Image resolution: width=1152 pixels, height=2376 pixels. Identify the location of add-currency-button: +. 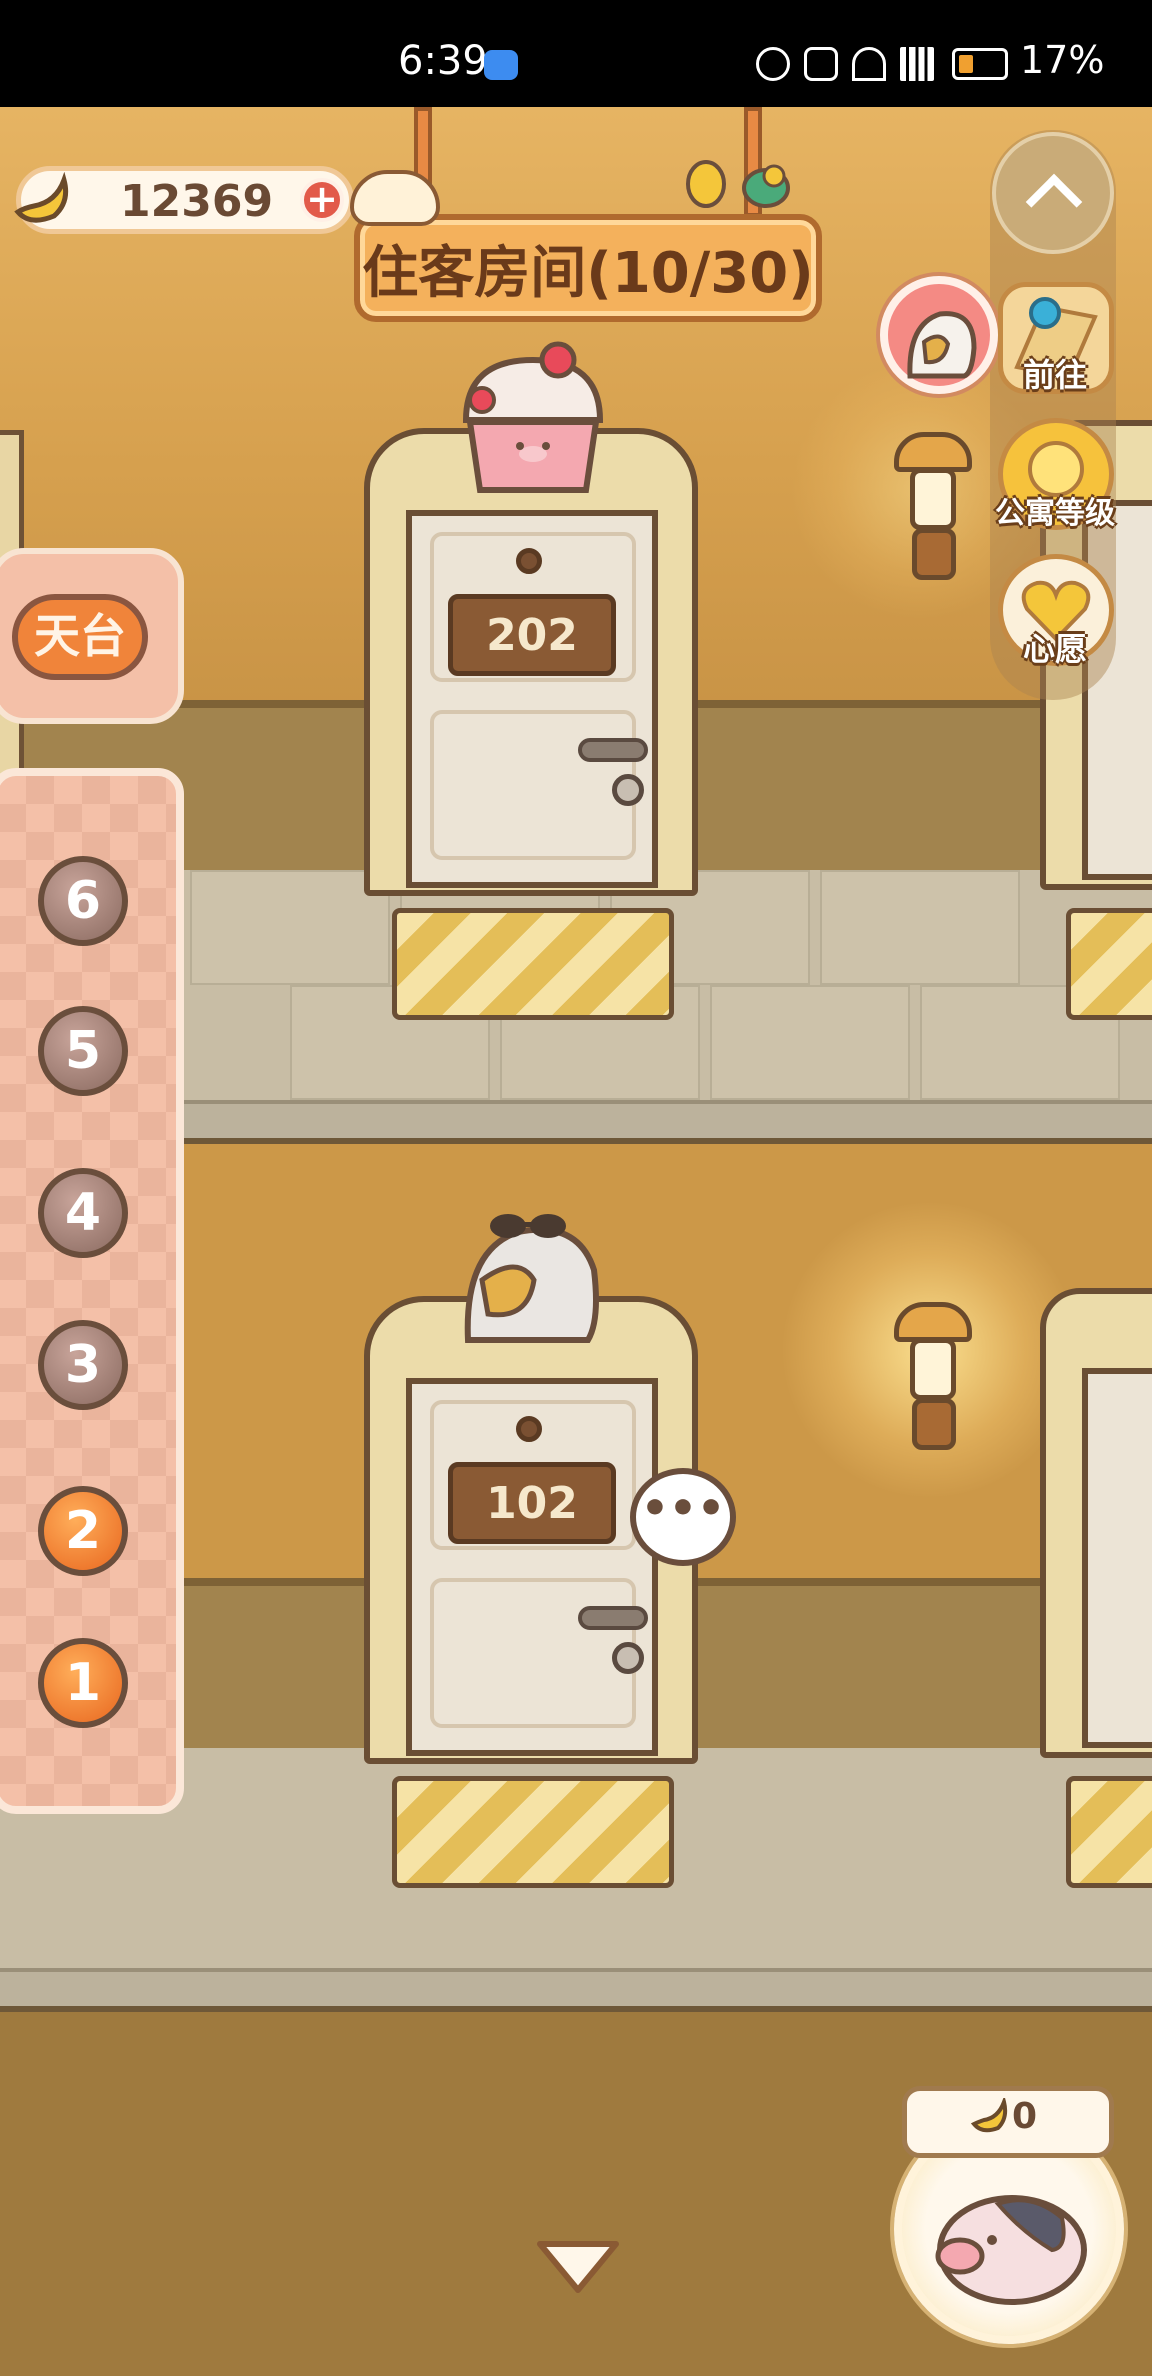
(322, 200).